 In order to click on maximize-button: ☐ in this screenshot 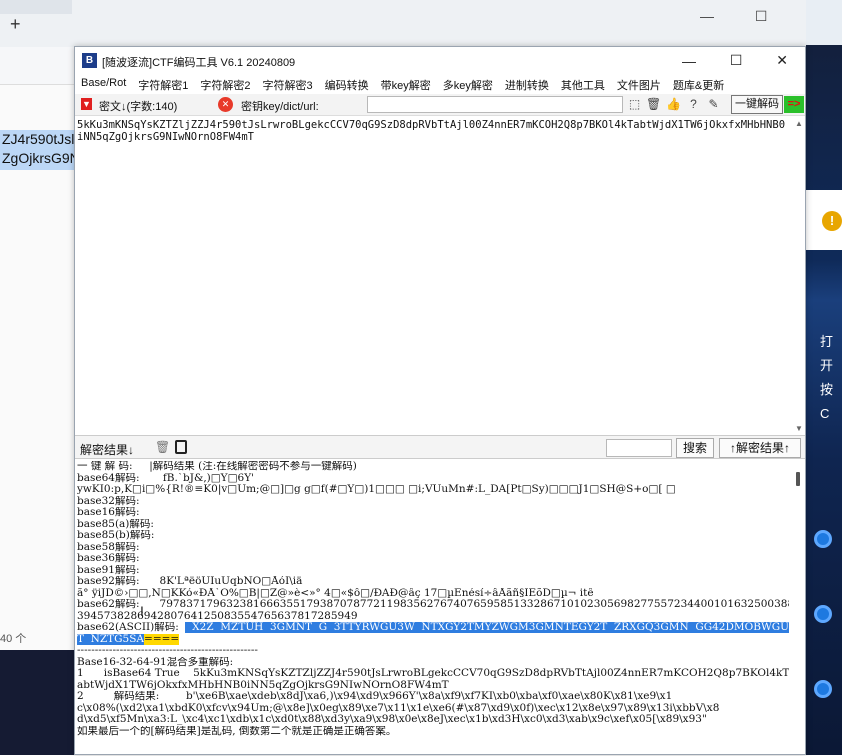, I will do `click(736, 60)`.